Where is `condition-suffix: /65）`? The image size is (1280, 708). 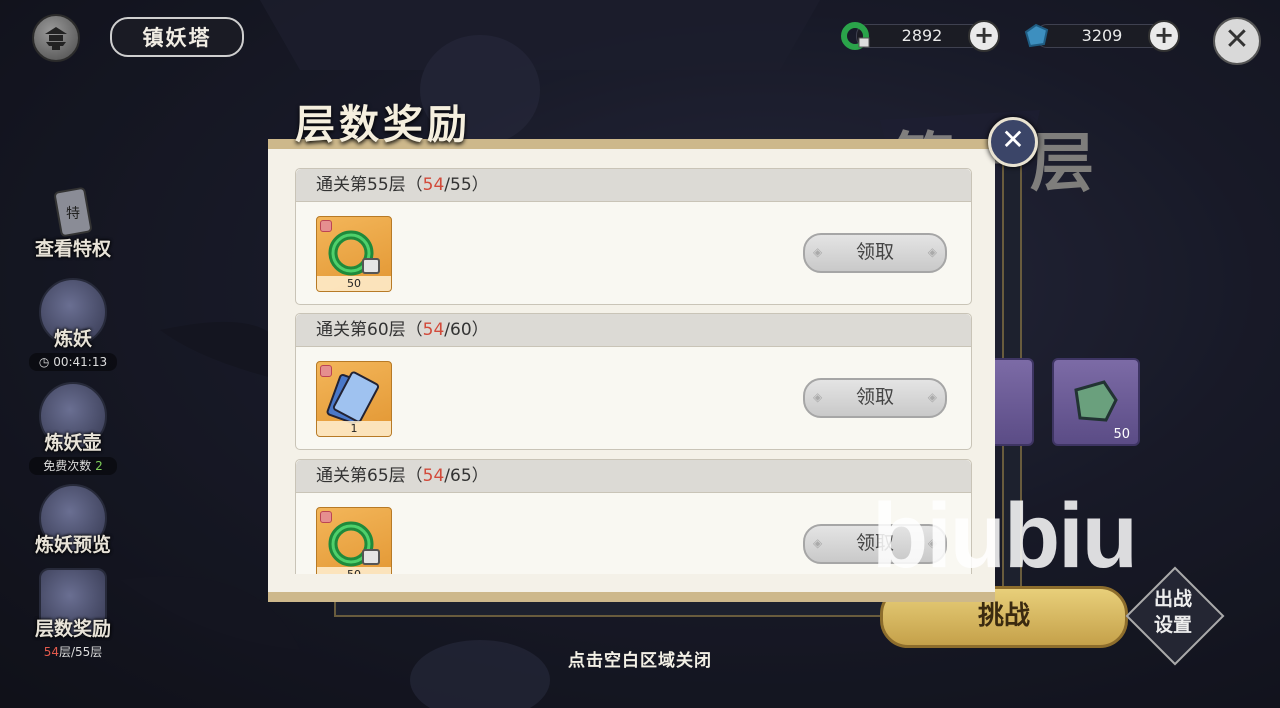
condition-suffix: /65） is located at coordinates (466, 476).